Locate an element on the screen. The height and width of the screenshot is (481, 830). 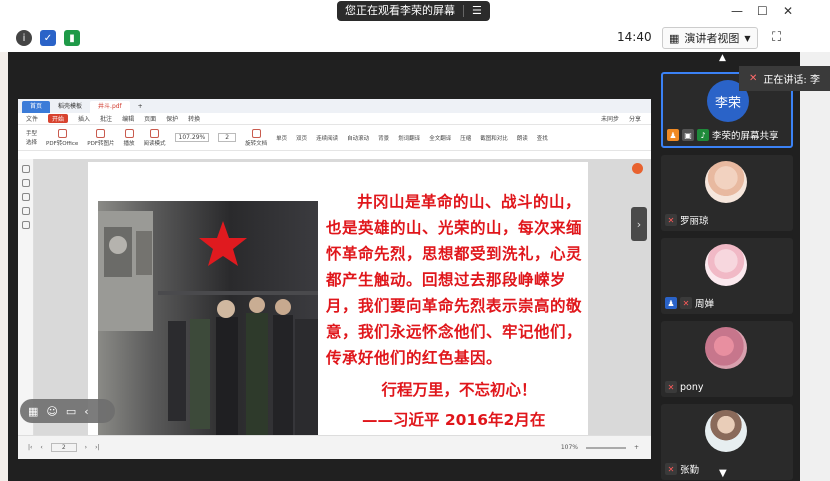
mic-icon: ✕ is located at coordinates (753, 78).